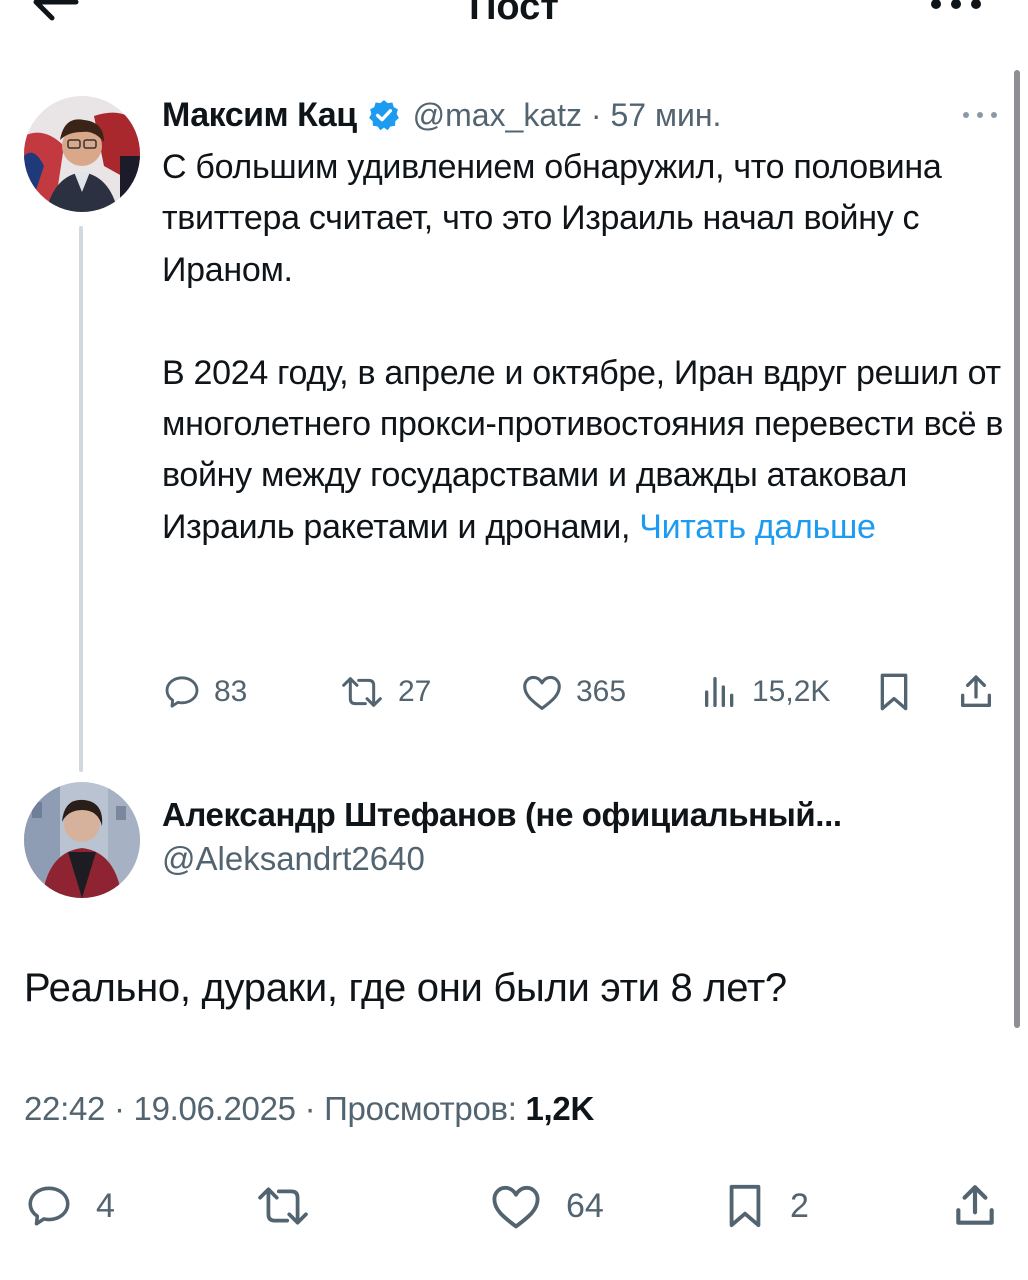 This screenshot has width=1028, height=1280. Describe the element at coordinates (757, 527) in the screenshot. I see `read-more-link: Читать дальше` at that location.